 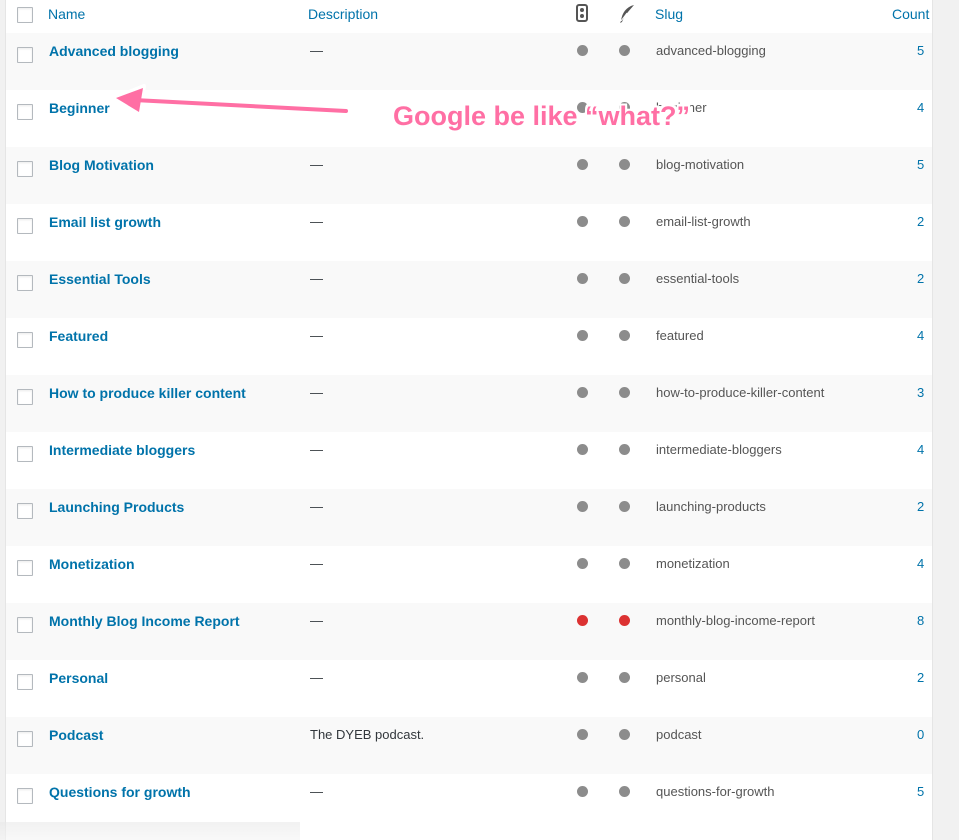 What do you see at coordinates (719, 449) in the screenshot?
I see `category-slug: intermediate-bloggers` at bounding box center [719, 449].